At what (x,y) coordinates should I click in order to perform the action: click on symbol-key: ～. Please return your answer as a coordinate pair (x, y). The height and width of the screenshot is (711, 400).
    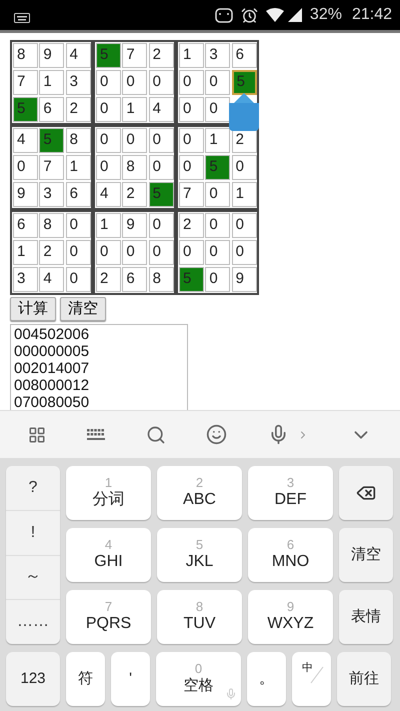
    Looking at the image, I should click on (33, 577).